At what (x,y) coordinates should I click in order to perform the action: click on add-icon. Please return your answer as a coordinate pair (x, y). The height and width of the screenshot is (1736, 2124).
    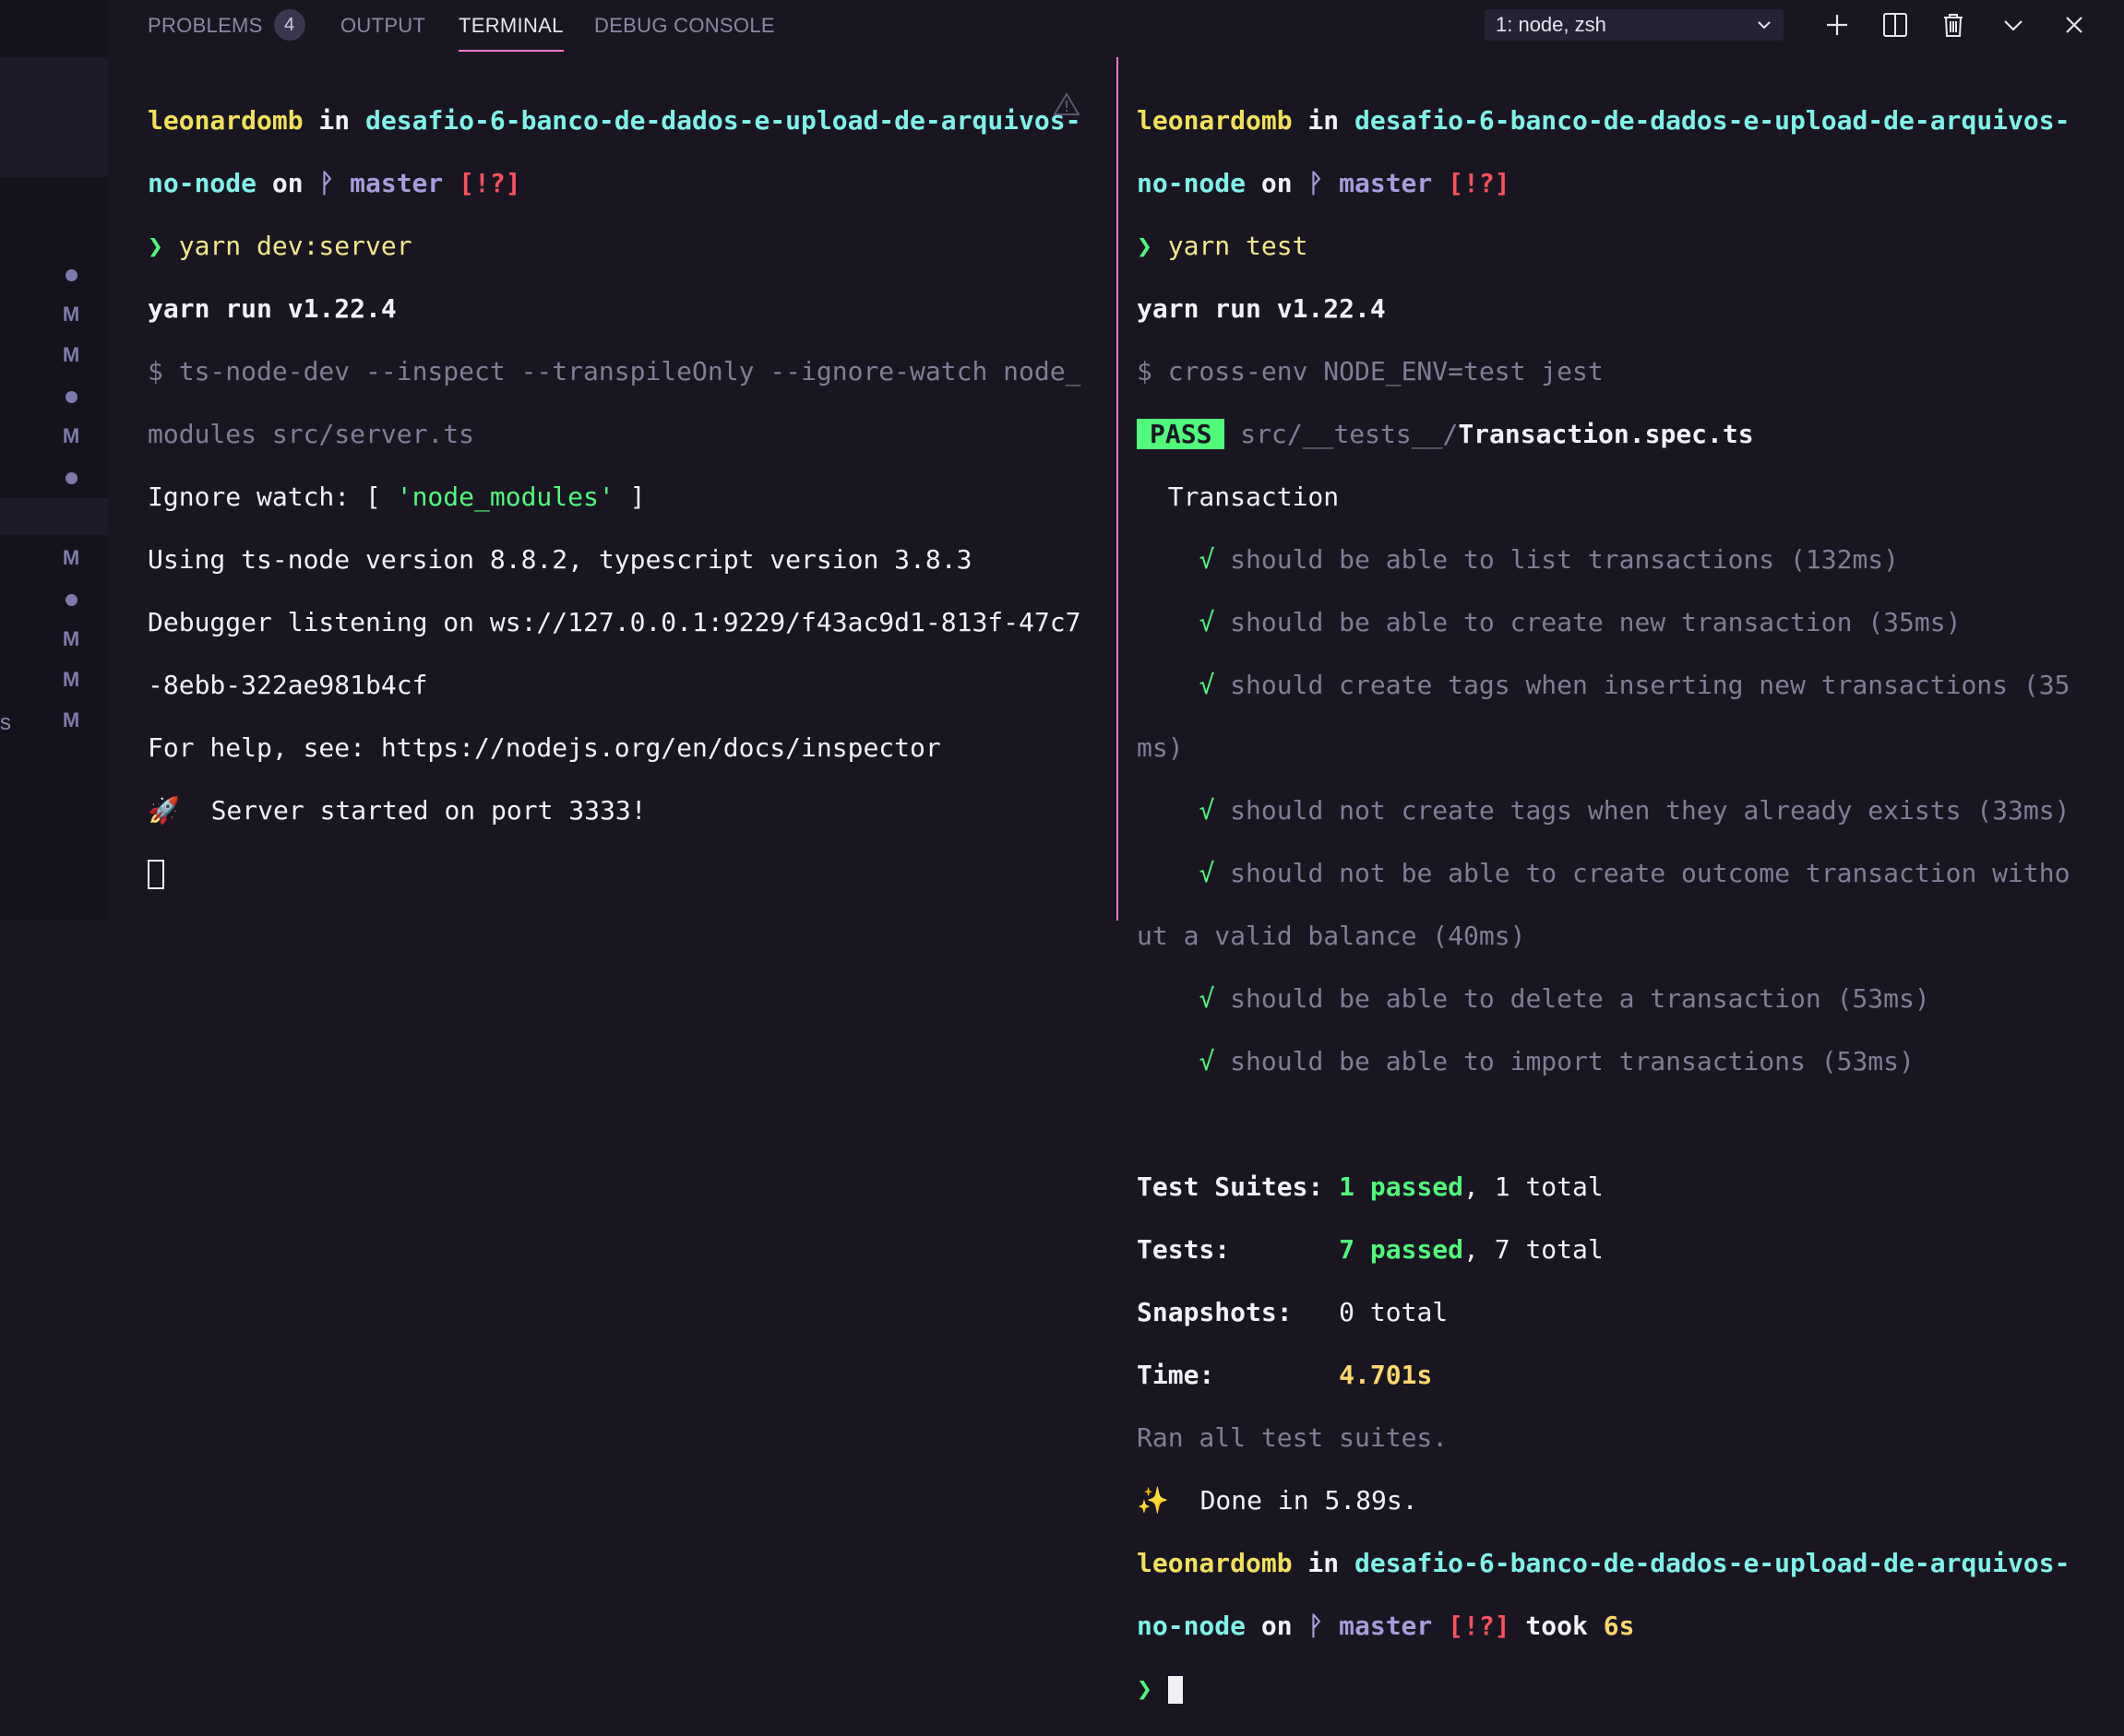
    Looking at the image, I should click on (1837, 25).